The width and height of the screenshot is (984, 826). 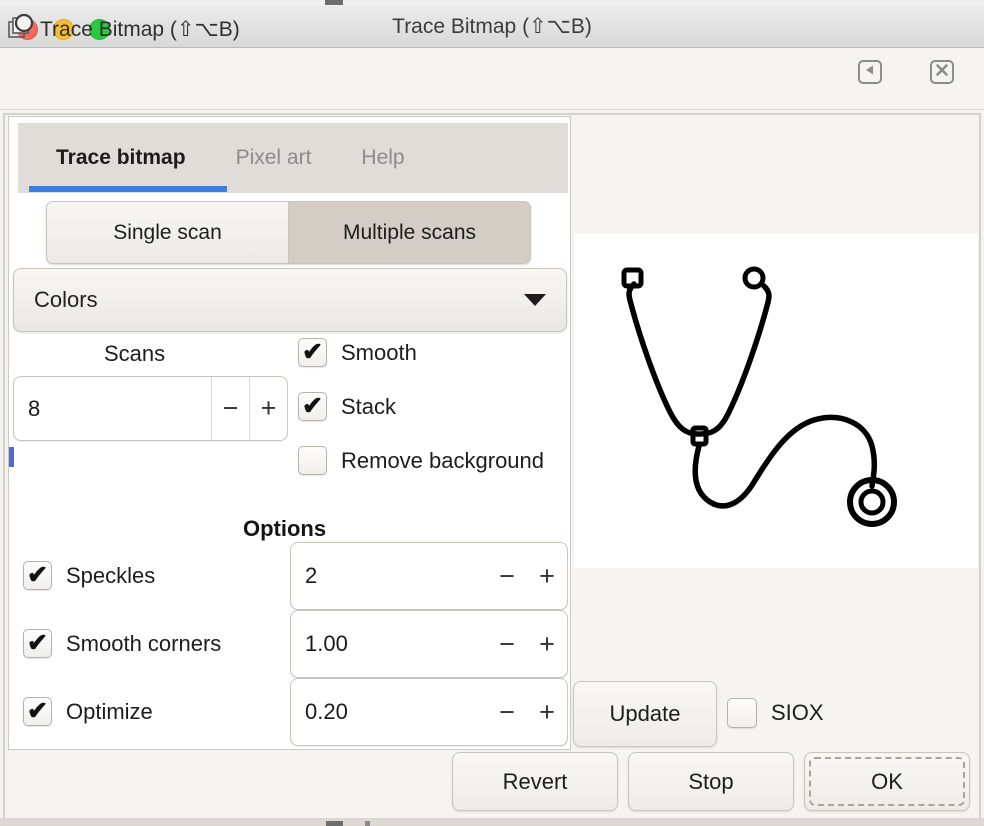 What do you see at coordinates (109, 711) in the screenshot?
I see `optimize-label: Optimize` at bounding box center [109, 711].